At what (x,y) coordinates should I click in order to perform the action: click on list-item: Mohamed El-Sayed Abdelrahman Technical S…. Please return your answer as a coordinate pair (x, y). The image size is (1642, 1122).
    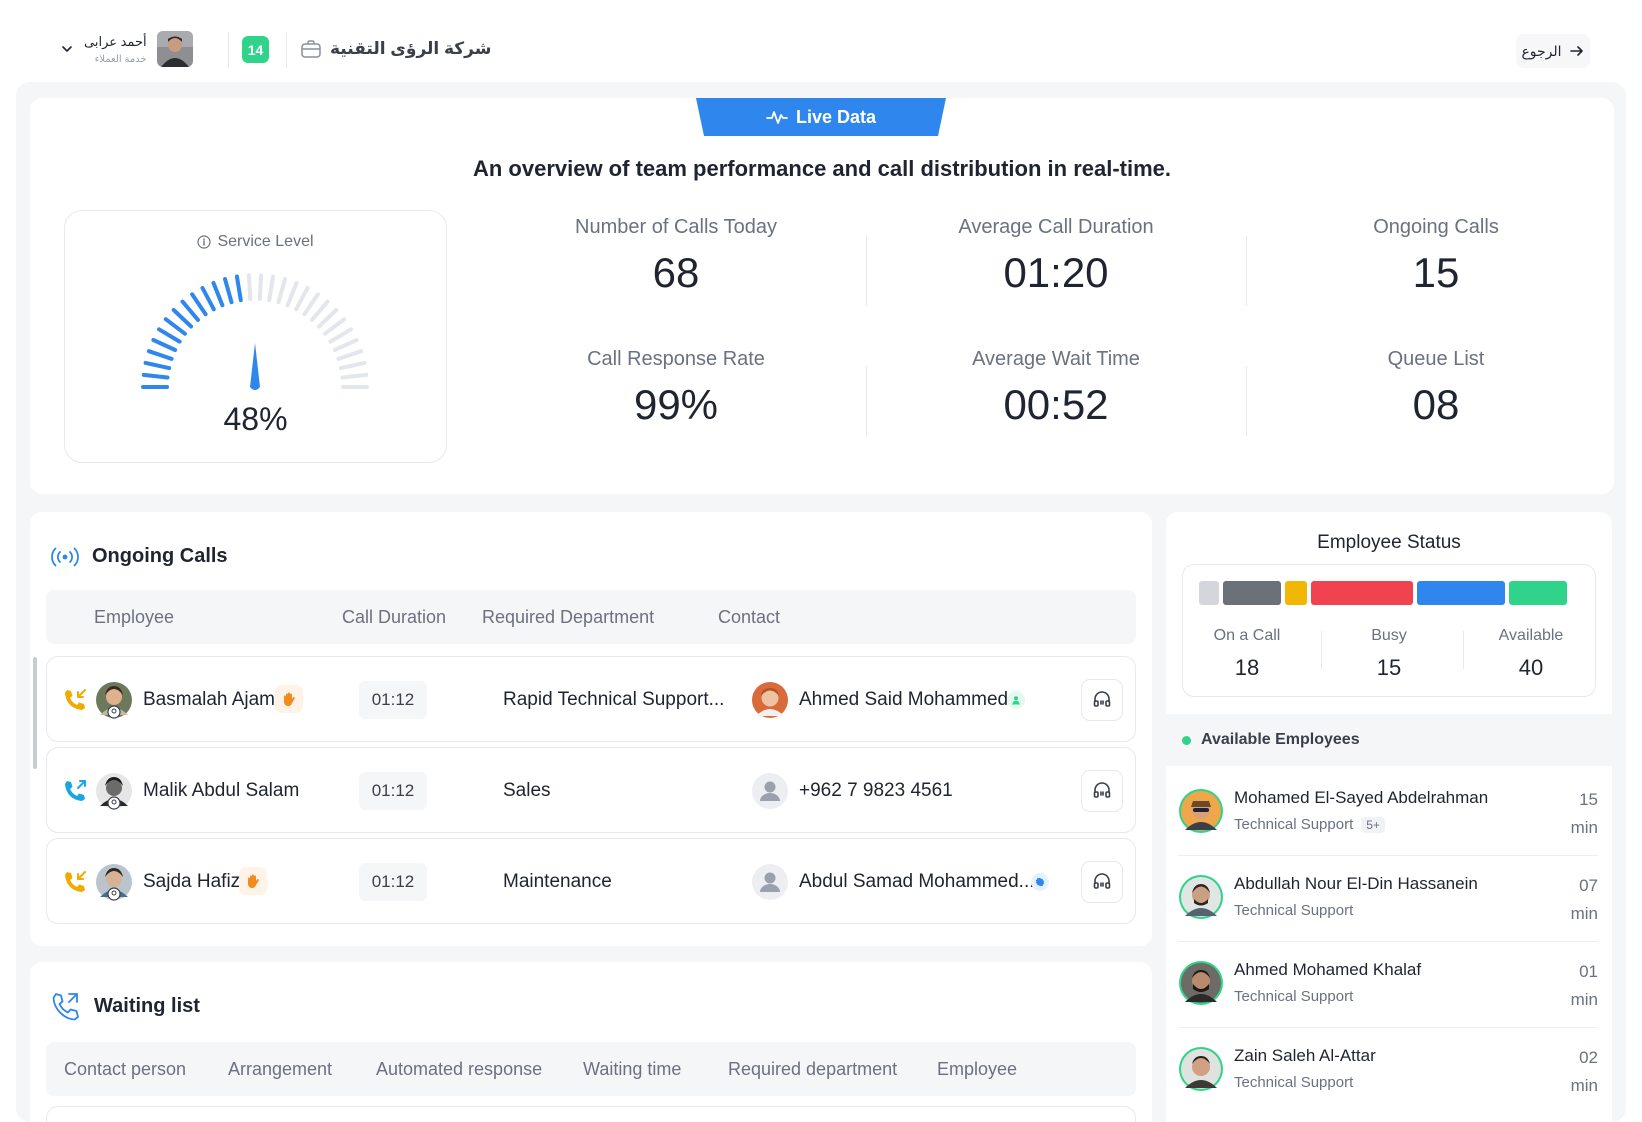
    Looking at the image, I should click on (1388, 811).